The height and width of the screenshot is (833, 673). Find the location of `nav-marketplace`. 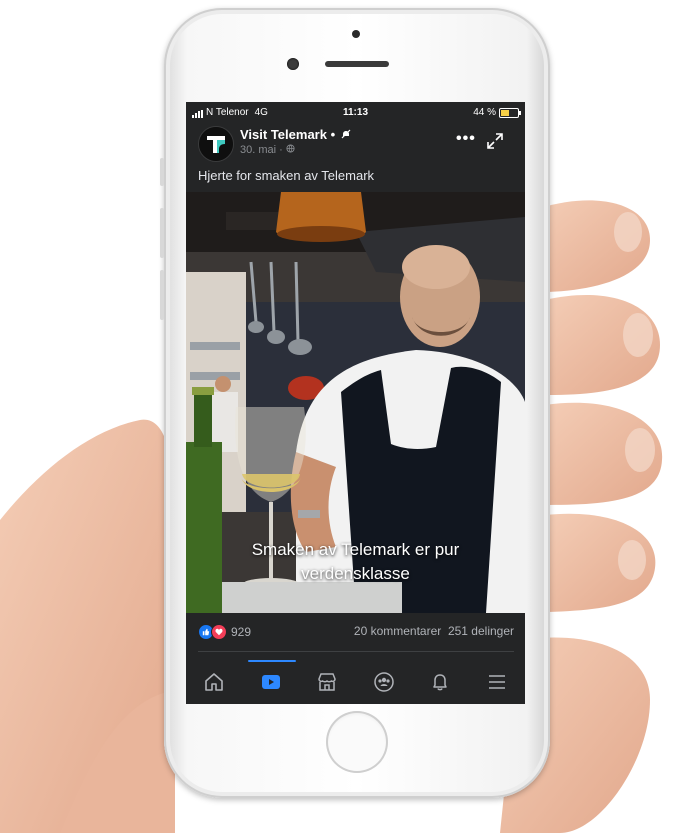

nav-marketplace is located at coordinates (327, 682).